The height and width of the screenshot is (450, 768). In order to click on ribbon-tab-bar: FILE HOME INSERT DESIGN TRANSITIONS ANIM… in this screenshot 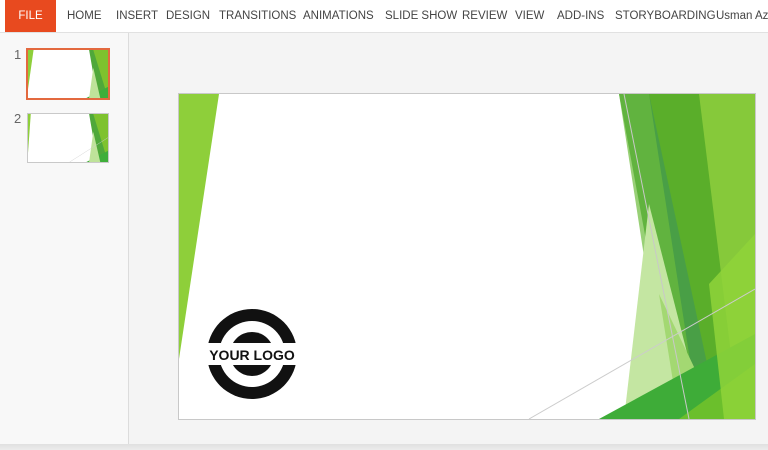, I will do `click(384, 16)`.